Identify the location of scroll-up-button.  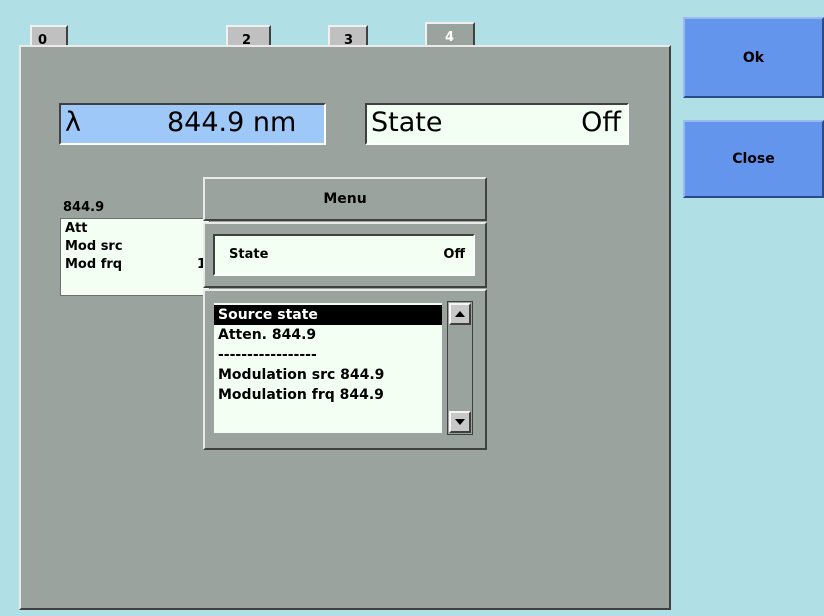
(460, 314).